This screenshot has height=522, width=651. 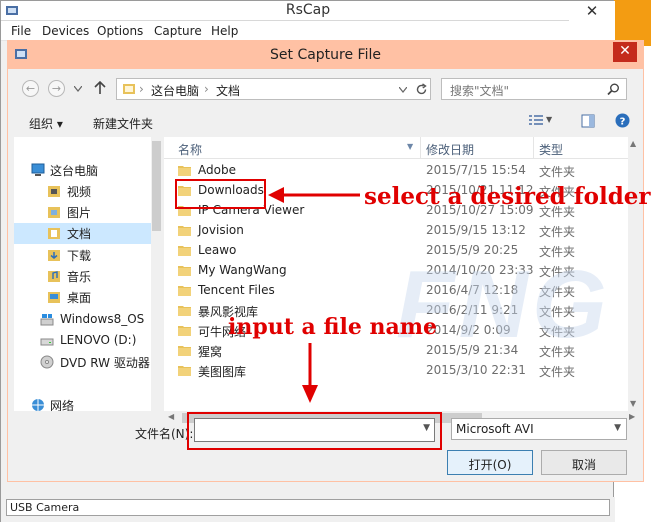 What do you see at coordinates (82, 341) in the screenshot?
I see `nav-item-lenovo-d: LENOVO (D:)` at bounding box center [82, 341].